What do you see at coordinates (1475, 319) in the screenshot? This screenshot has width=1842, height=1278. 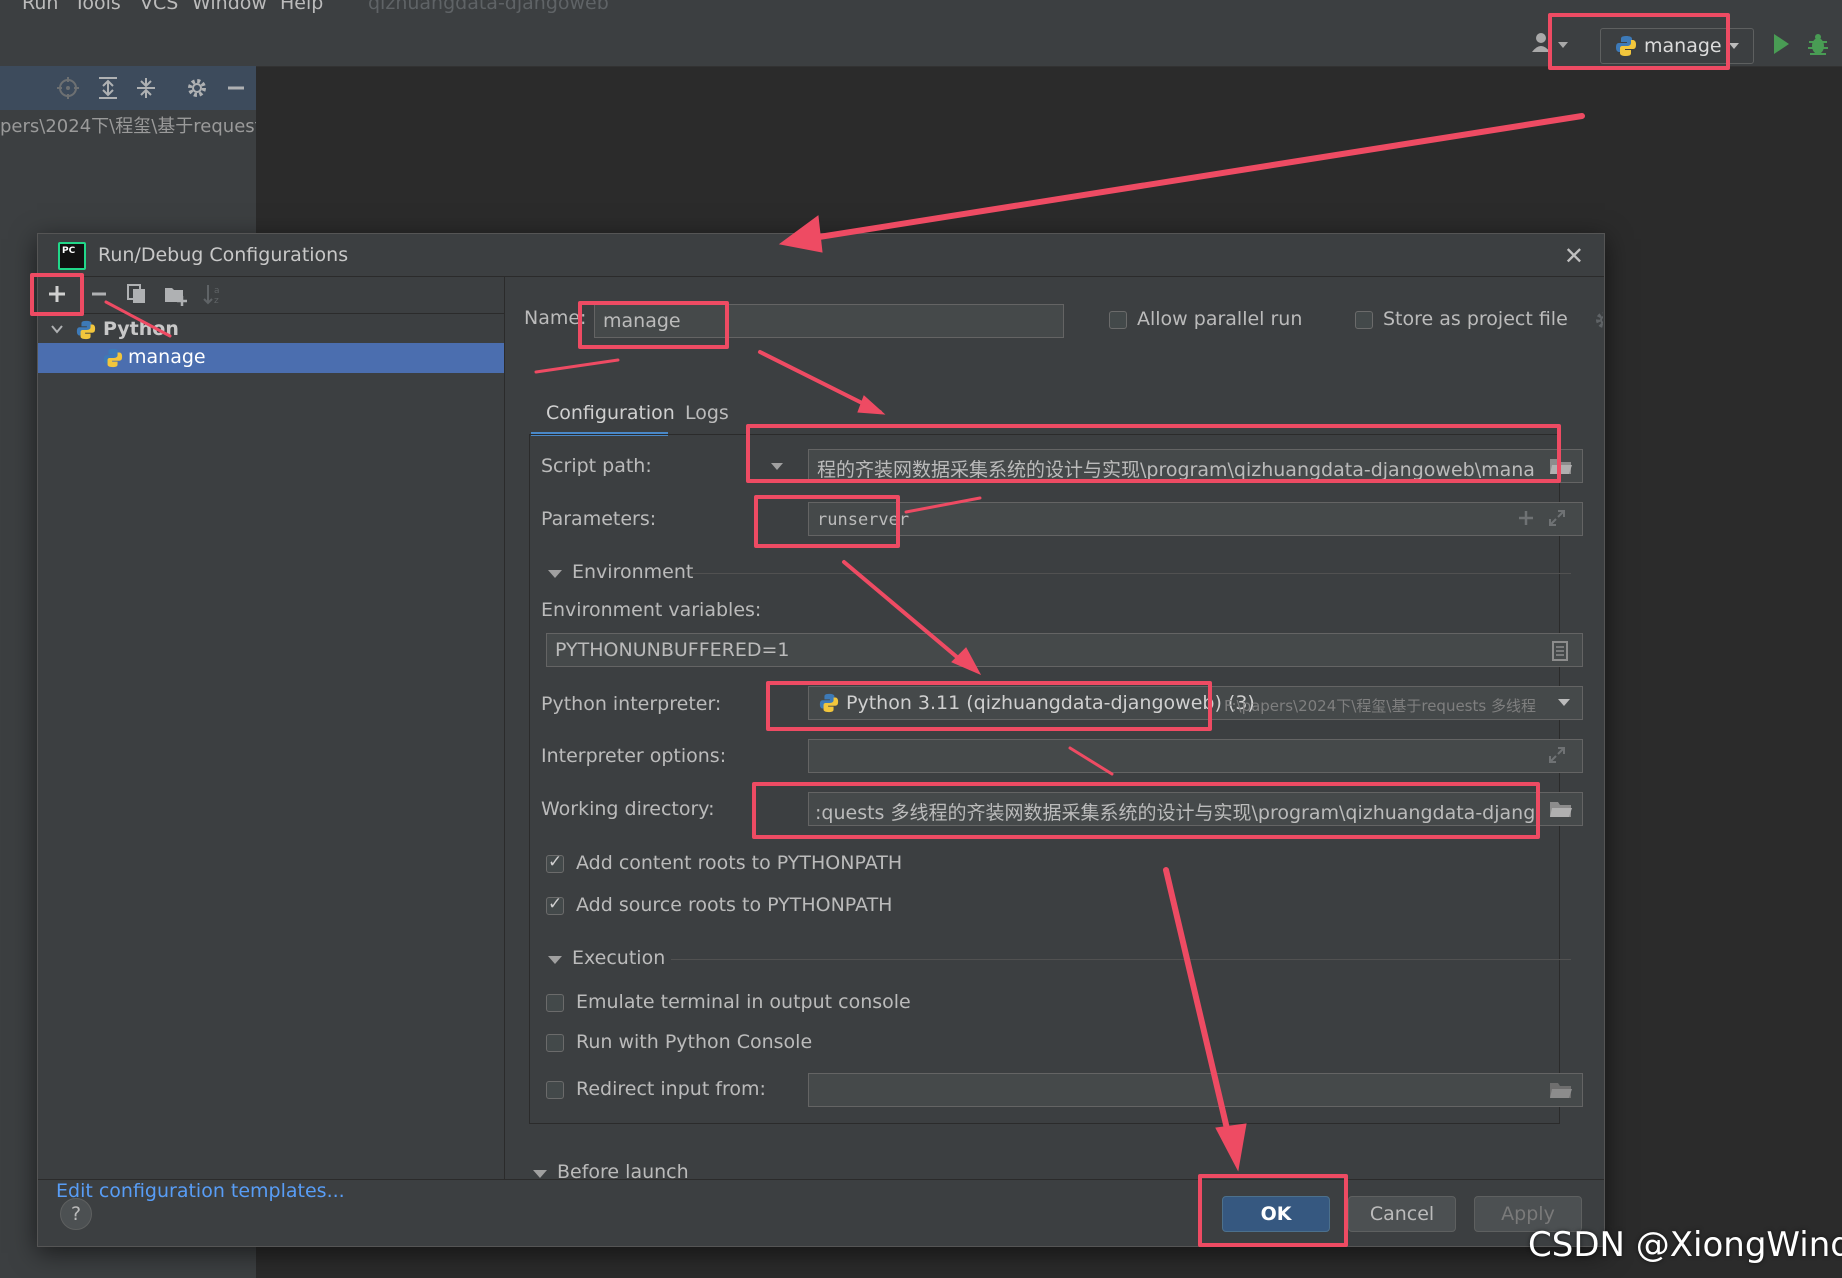 I see `store-as-project-file-label: Store as project file` at bounding box center [1475, 319].